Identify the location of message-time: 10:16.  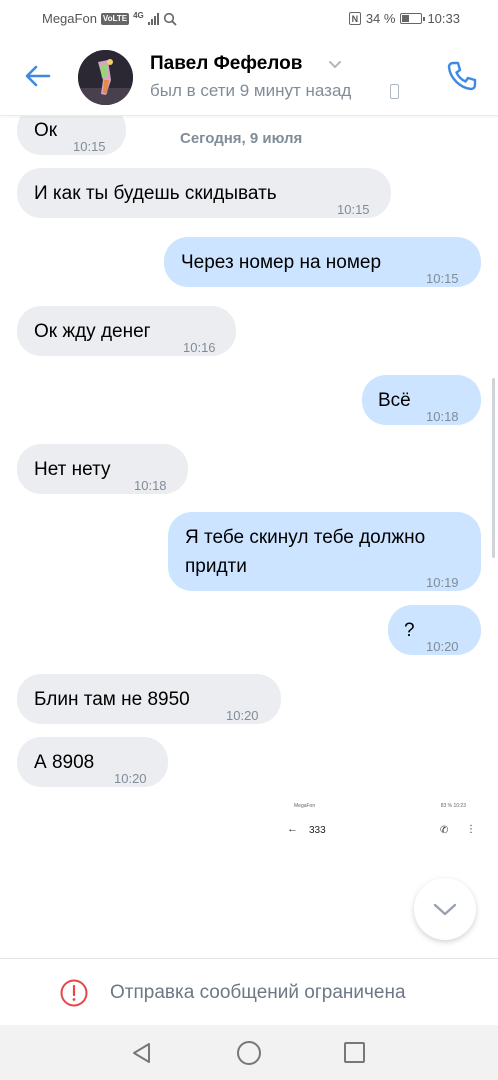
(199, 347).